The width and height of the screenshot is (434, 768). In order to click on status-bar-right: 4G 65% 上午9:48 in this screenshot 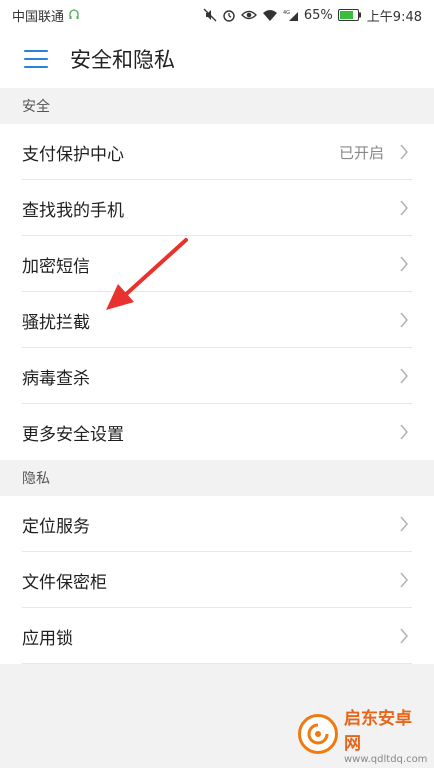, I will do `click(312, 15)`.